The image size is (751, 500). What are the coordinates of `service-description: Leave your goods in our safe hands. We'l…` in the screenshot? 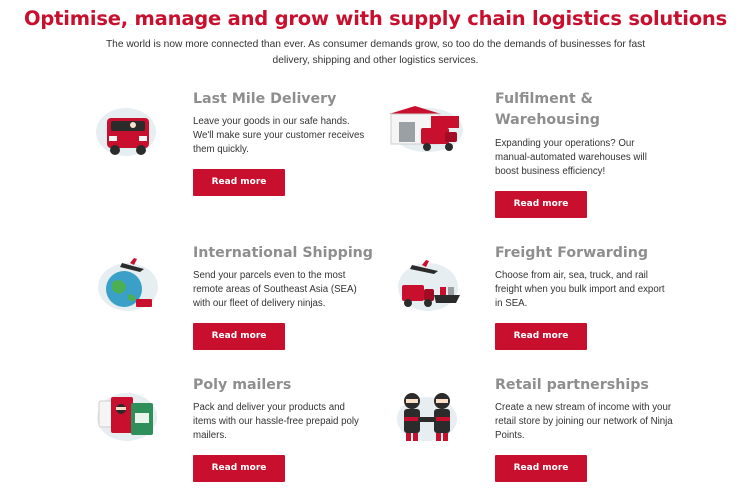 It's located at (279, 136).